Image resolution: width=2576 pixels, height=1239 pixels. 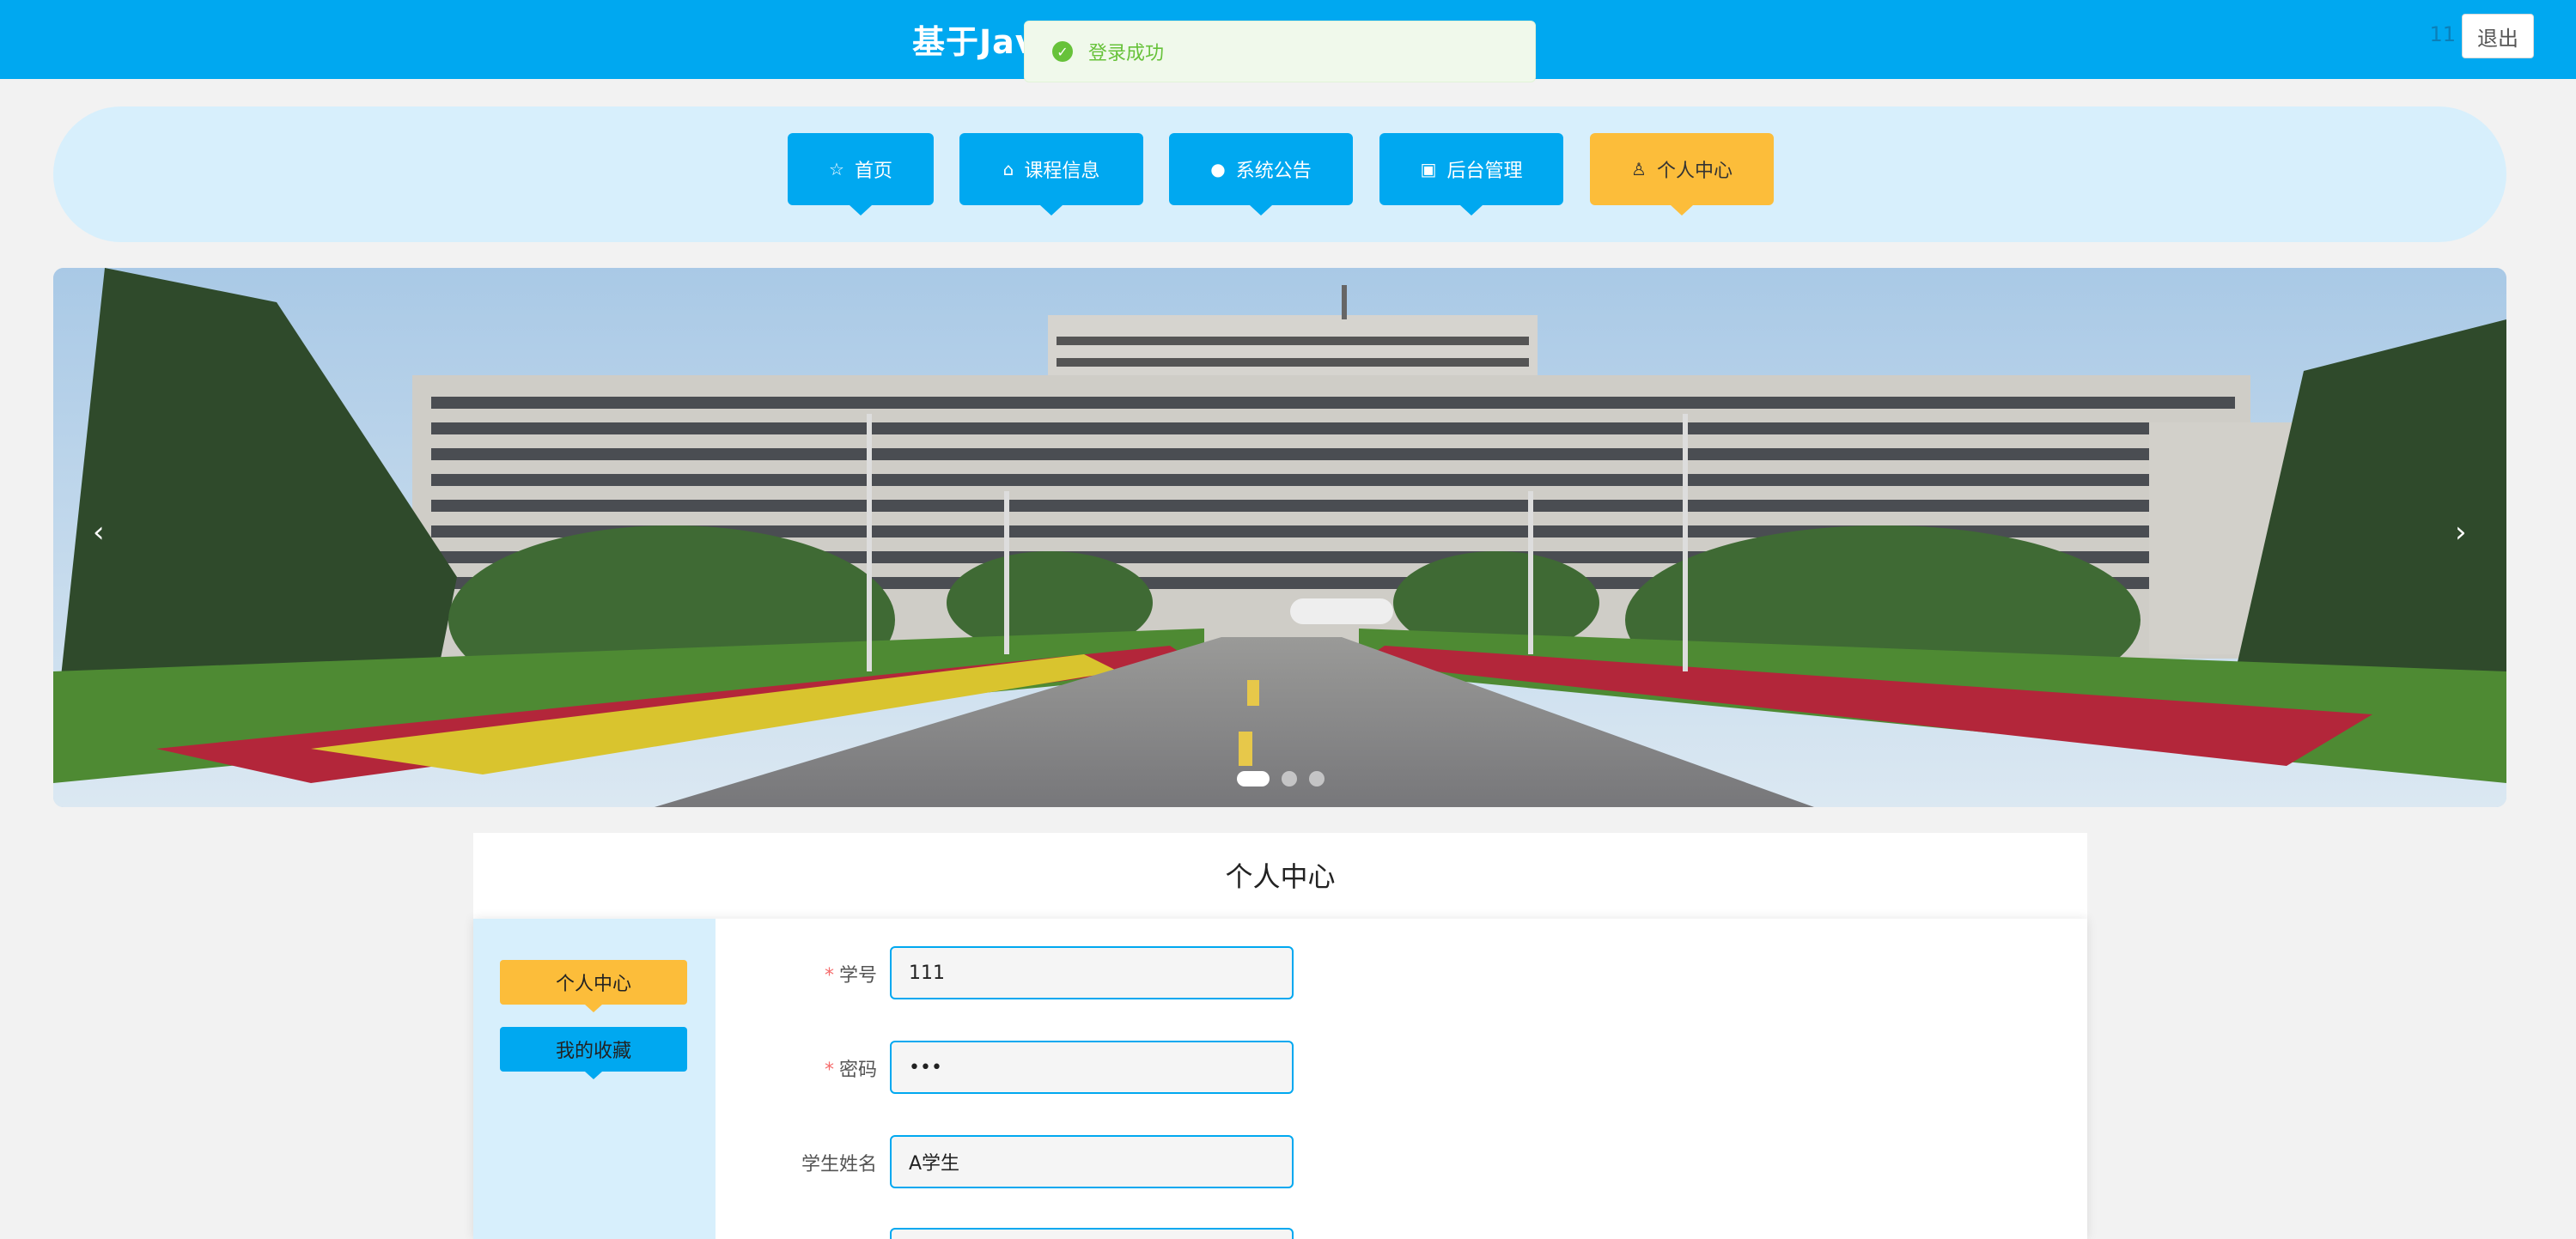 What do you see at coordinates (975, 42) in the screenshot?
I see `site-title: 基于Jav` at bounding box center [975, 42].